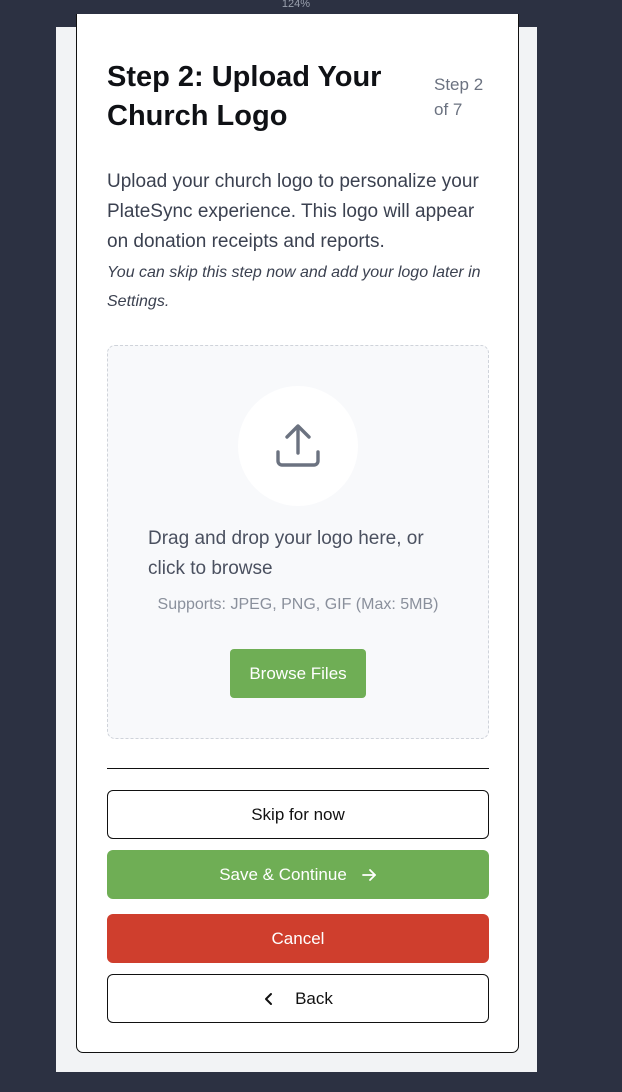 This screenshot has width=622, height=1092. What do you see at coordinates (298, 604) in the screenshot?
I see `supported-formats: Supports: JPEG, PNG, GIF (Max: 5MB)` at bounding box center [298, 604].